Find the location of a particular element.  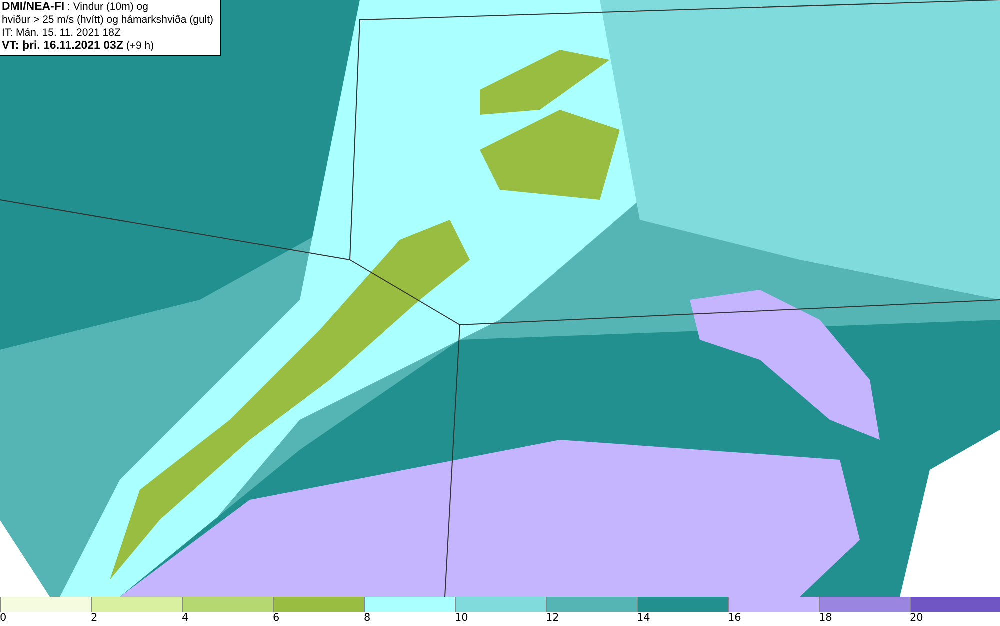

legend-label: 14 is located at coordinates (643, 618).